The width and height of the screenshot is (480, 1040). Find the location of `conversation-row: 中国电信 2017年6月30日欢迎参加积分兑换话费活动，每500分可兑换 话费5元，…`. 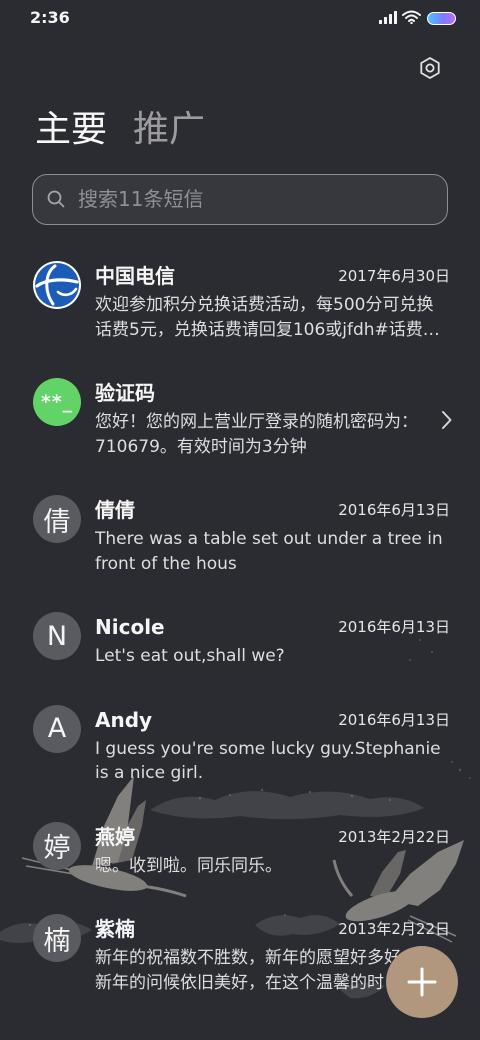

conversation-row: 中国电信 2017年6月30日欢迎参加积分兑换话费活动，每500分可兑换 话费5元，… is located at coordinates (240, 314).